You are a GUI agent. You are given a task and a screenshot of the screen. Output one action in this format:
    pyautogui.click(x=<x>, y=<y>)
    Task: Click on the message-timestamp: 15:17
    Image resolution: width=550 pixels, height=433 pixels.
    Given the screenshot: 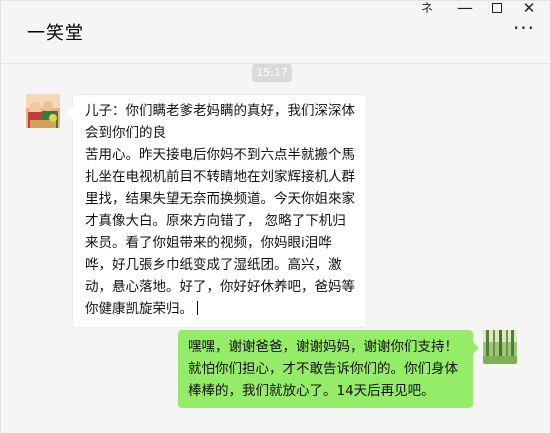 What is the action you would take?
    pyautogui.click(x=272, y=73)
    